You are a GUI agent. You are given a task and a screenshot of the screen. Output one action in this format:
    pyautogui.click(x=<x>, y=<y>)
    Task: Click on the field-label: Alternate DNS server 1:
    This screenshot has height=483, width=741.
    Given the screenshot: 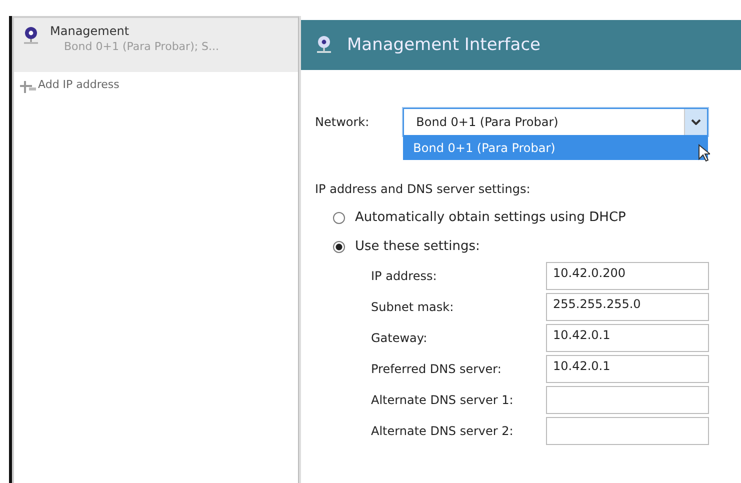 What is the action you would take?
    pyautogui.click(x=442, y=400)
    